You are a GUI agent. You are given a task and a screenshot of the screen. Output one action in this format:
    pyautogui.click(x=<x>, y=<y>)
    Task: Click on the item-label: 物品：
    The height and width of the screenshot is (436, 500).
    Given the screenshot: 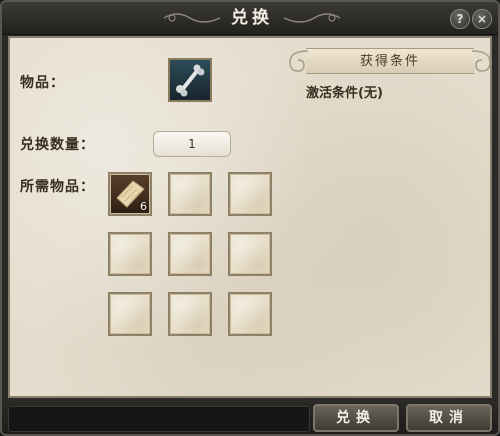 What is the action you would take?
    pyautogui.click(x=42, y=83)
    